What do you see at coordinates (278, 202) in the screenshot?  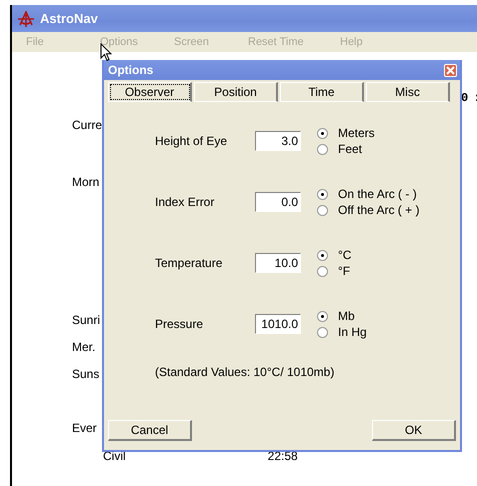 I see `input-field: 0.0` at bounding box center [278, 202].